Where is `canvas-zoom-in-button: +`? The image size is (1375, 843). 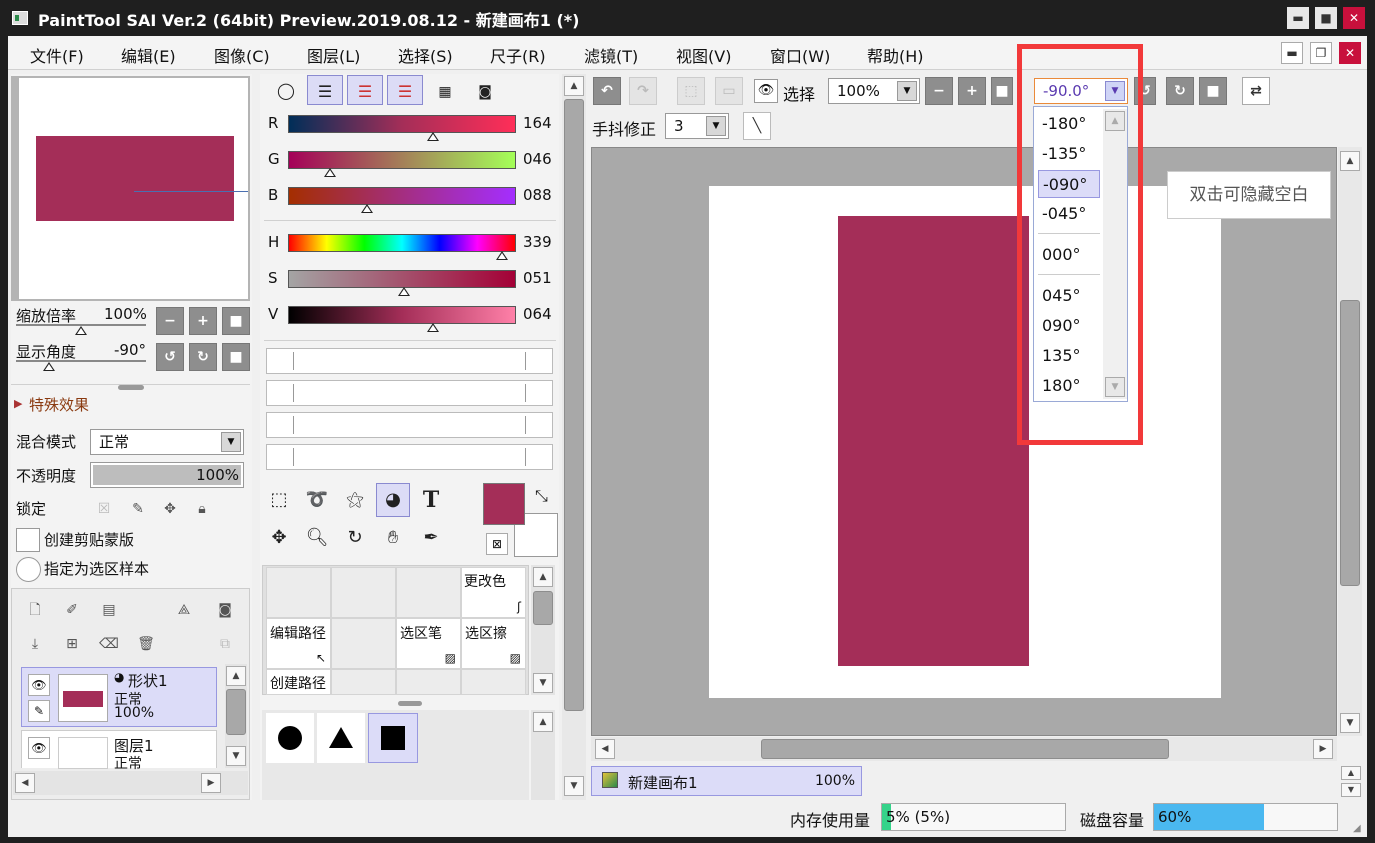
canvas-zoom-in-button: + is located at coordinates (972, 91).